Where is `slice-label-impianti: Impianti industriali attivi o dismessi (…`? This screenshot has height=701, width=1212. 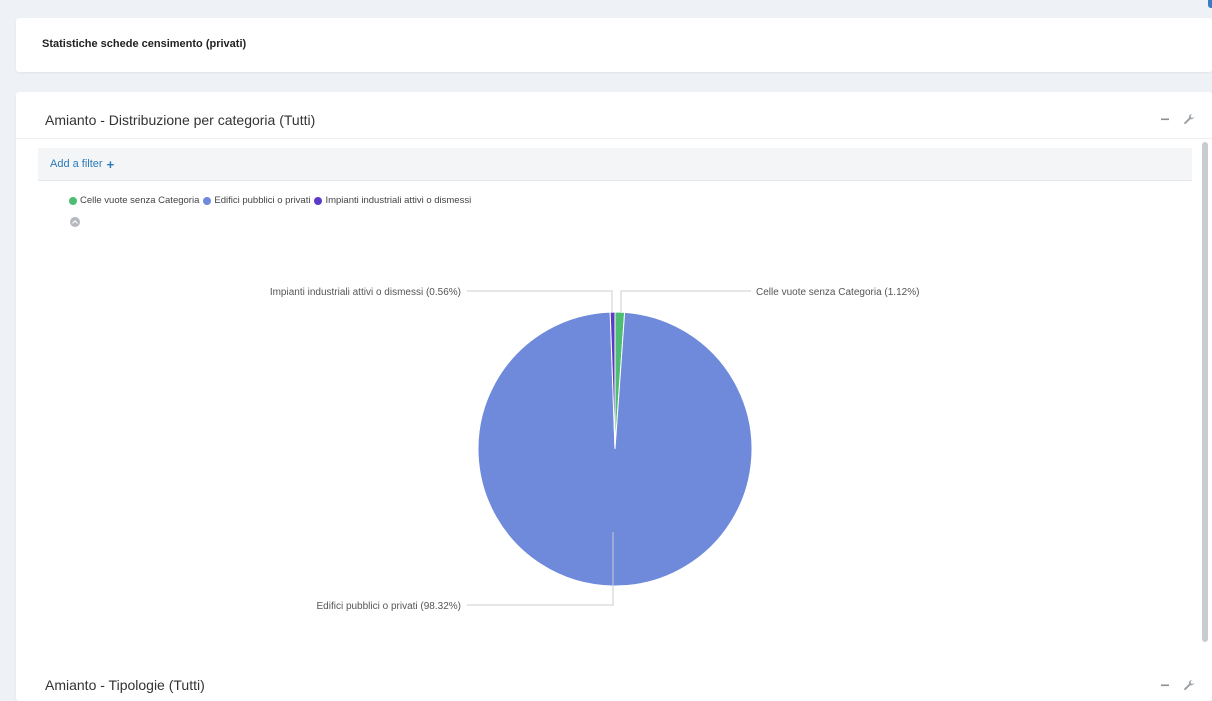 slice-label-impianti: Impianti industriali attivi o dismessi (… is located at coordinates (365, 292).